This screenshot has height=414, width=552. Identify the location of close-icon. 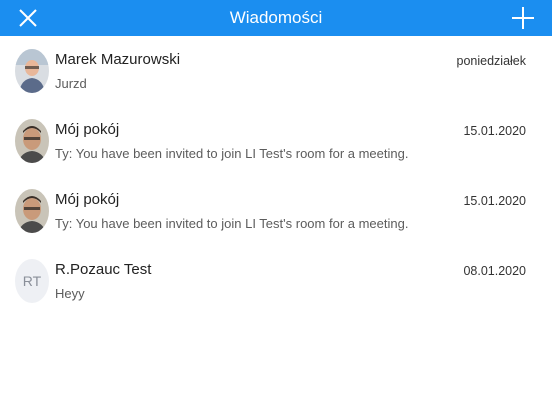
(28, 18).